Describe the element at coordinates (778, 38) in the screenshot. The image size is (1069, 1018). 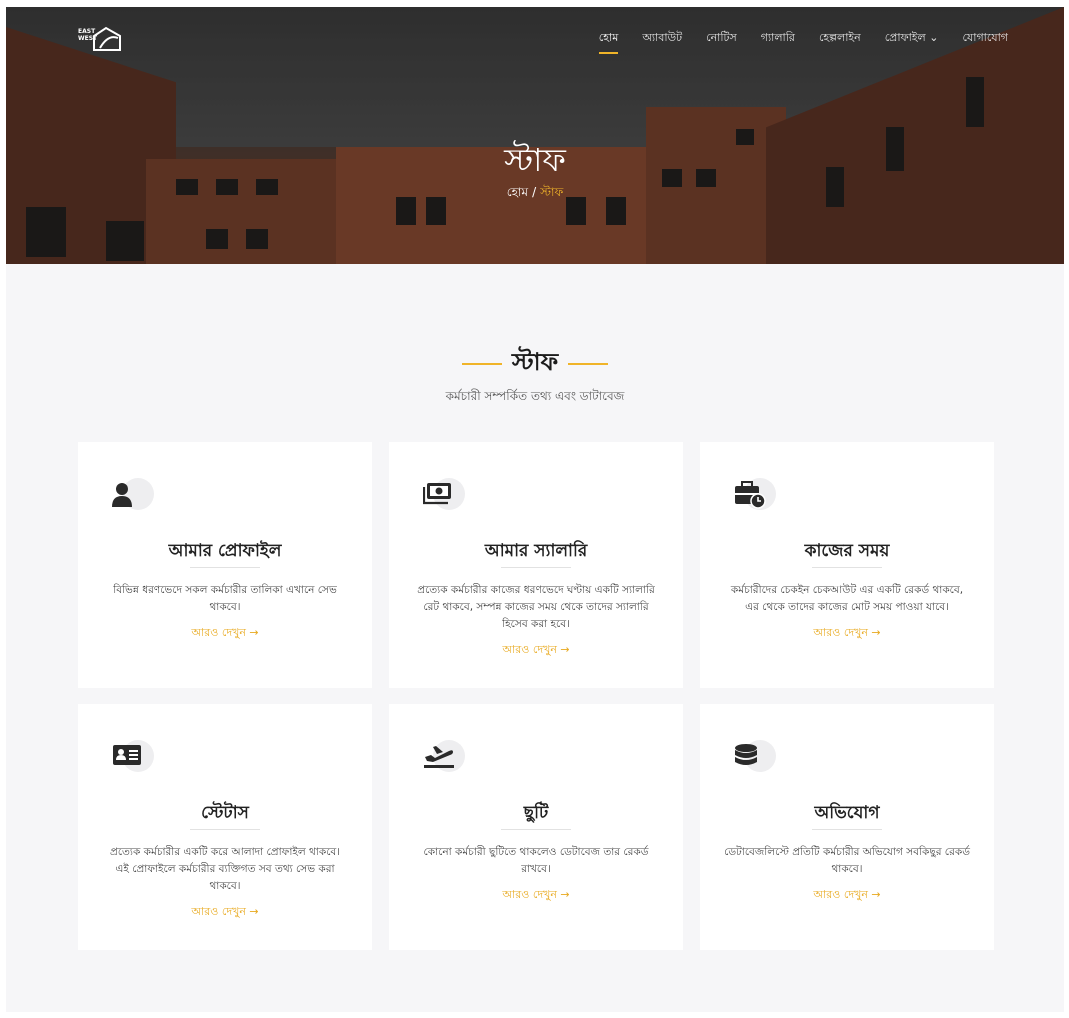
I see `nav-item-gallery: গ্যালারি` at that location.